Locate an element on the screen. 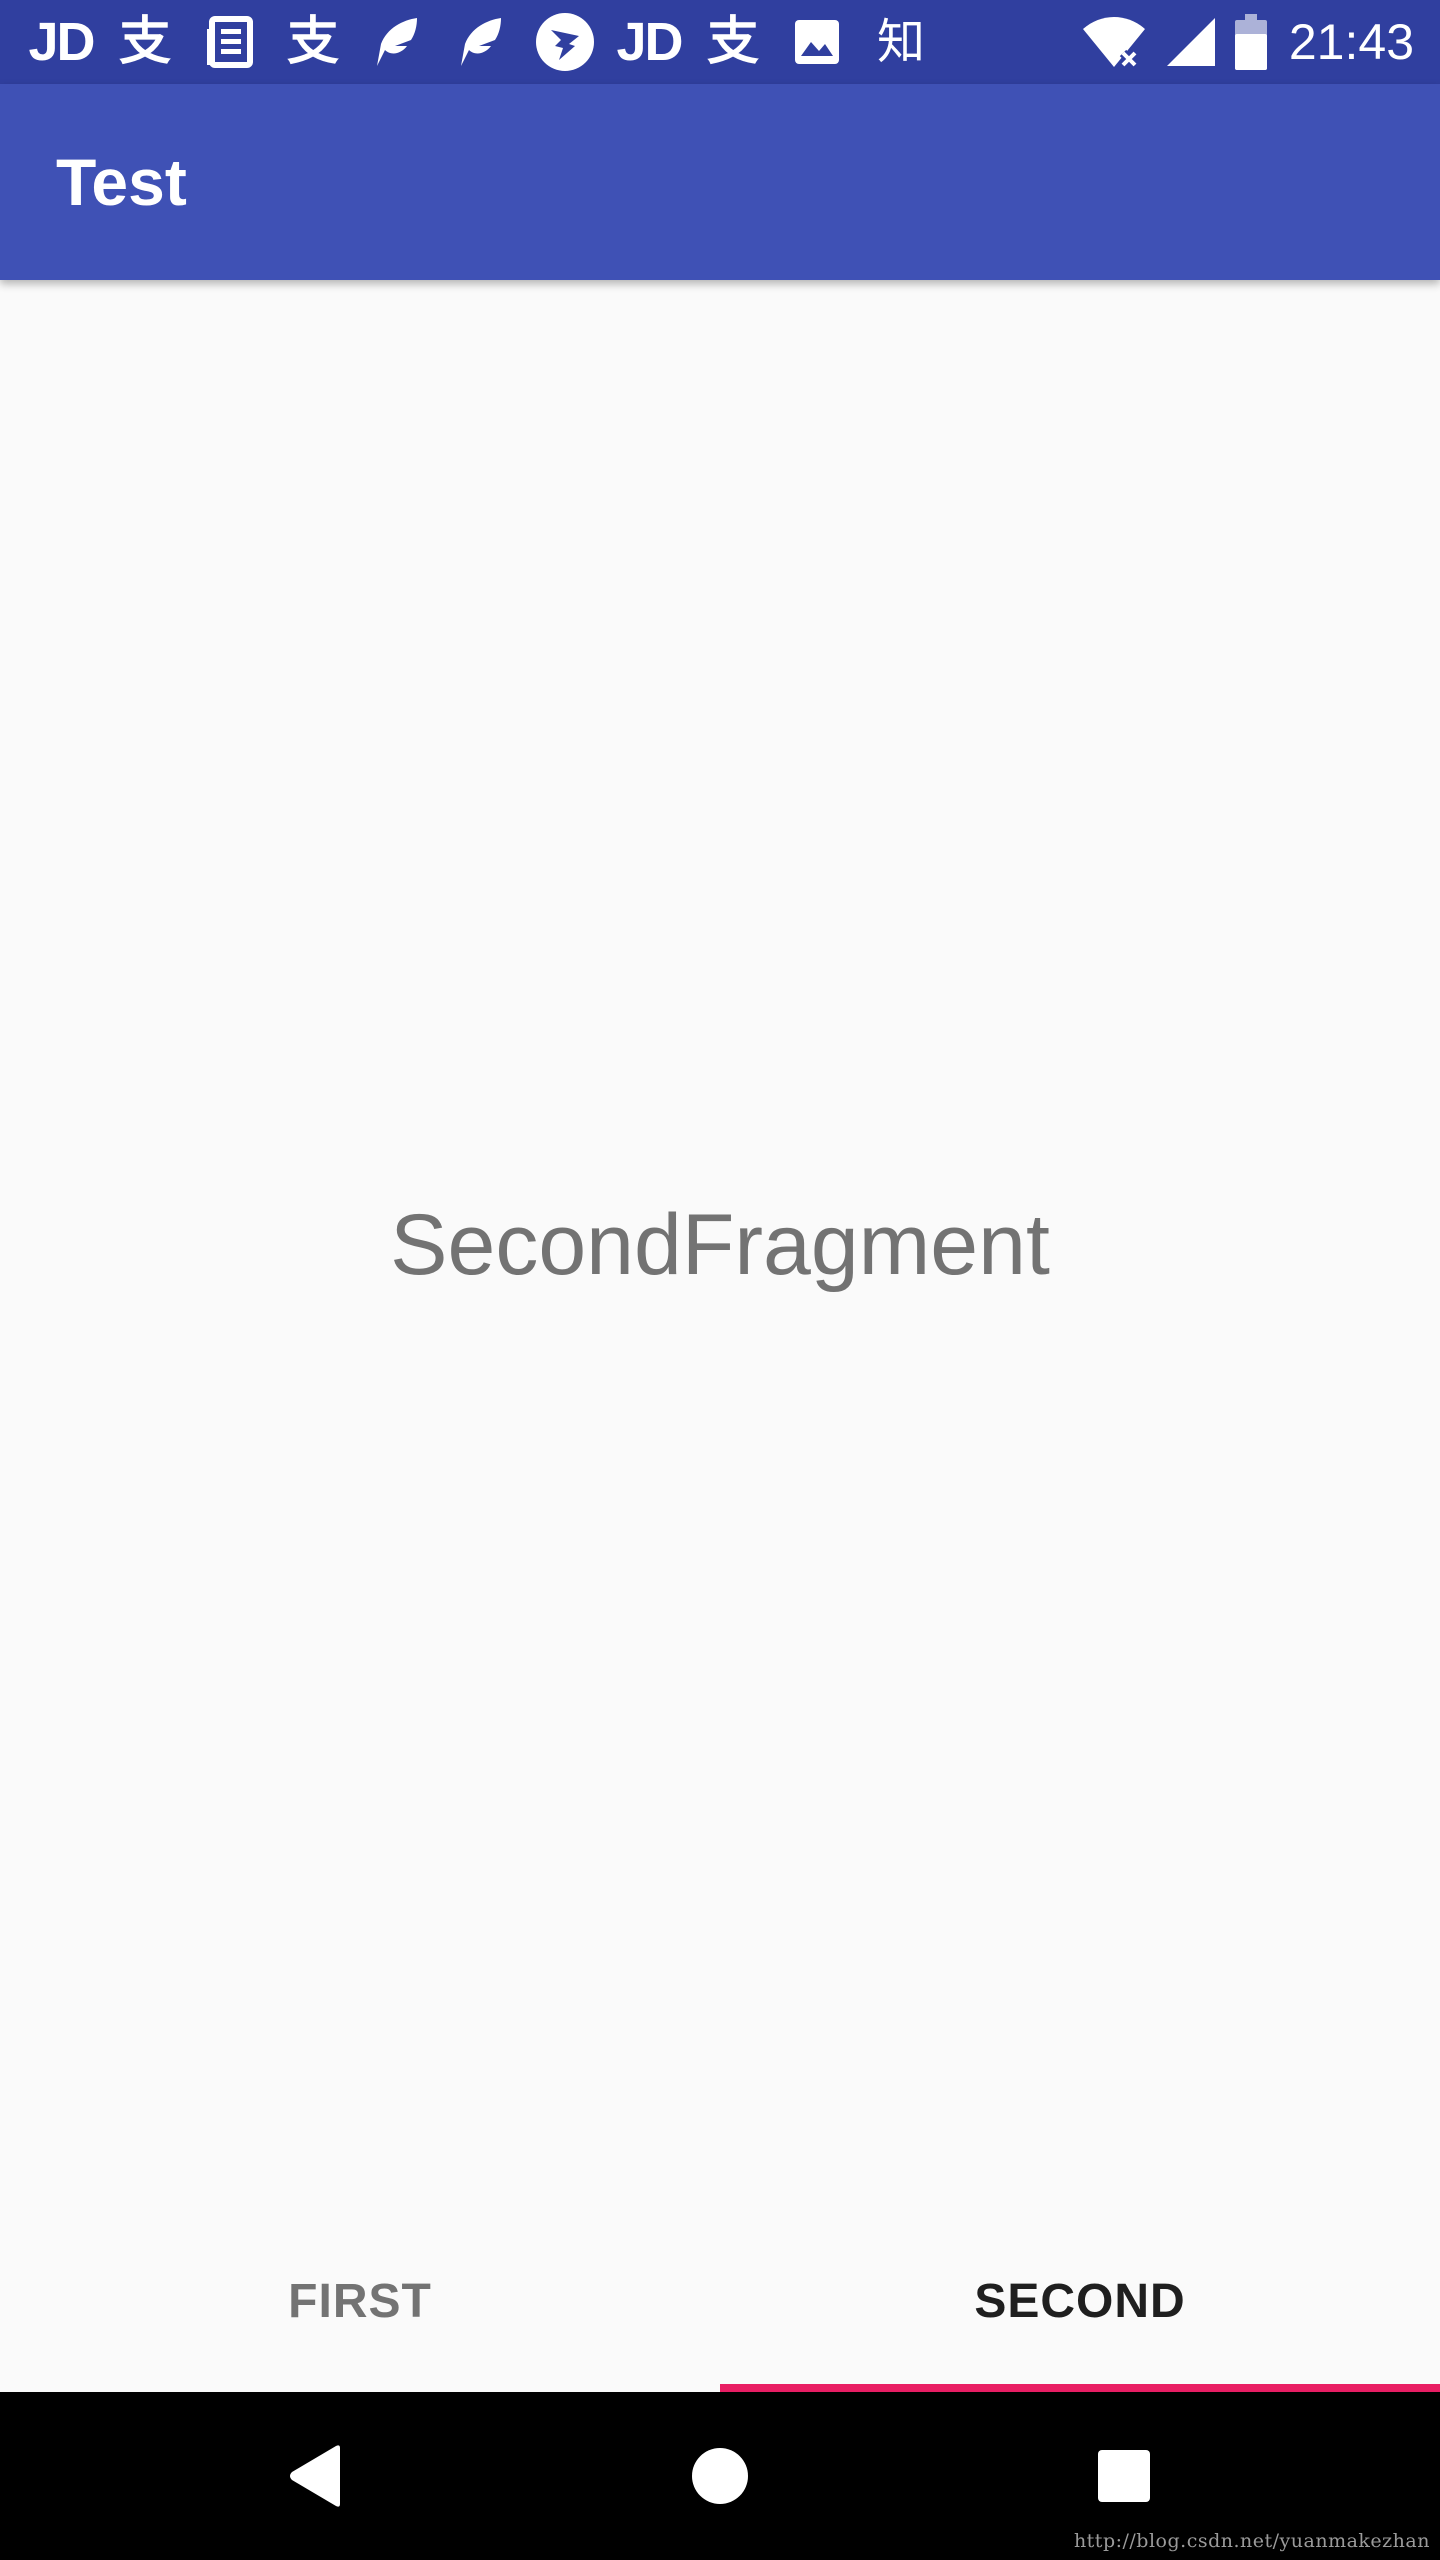 This screenshot has width=1440, height=2560. notification-icons: JD 支 支 JD 支 知 is located at coordinates (491, 42).